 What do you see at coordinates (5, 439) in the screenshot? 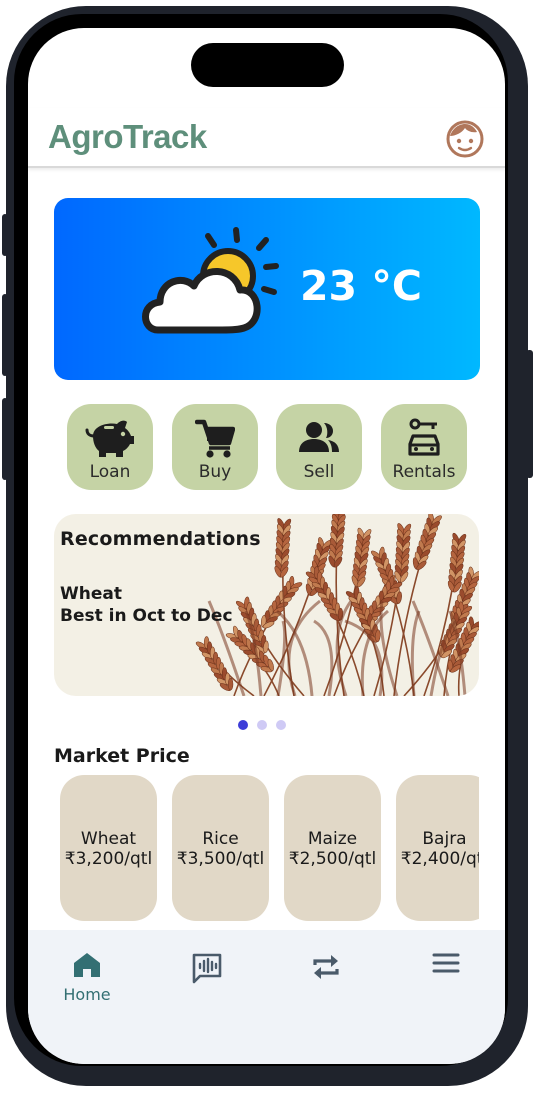
I see `side-button-volume-down` at bounding box center [5, 439].